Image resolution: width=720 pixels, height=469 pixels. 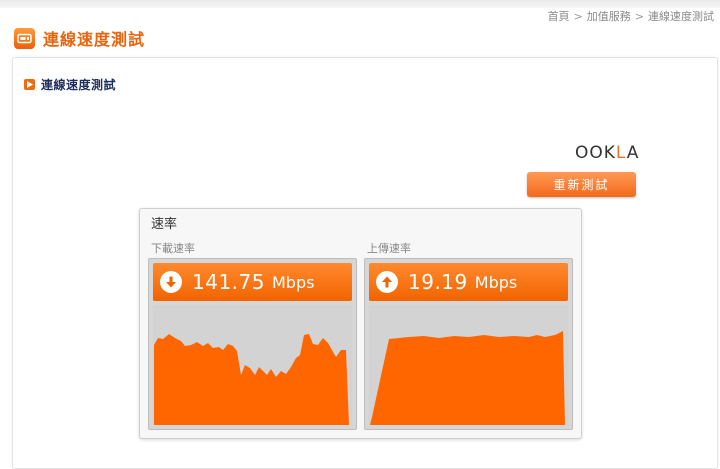 I want to click on ookla-logo: OOKLA, so click(x=607, y=153).